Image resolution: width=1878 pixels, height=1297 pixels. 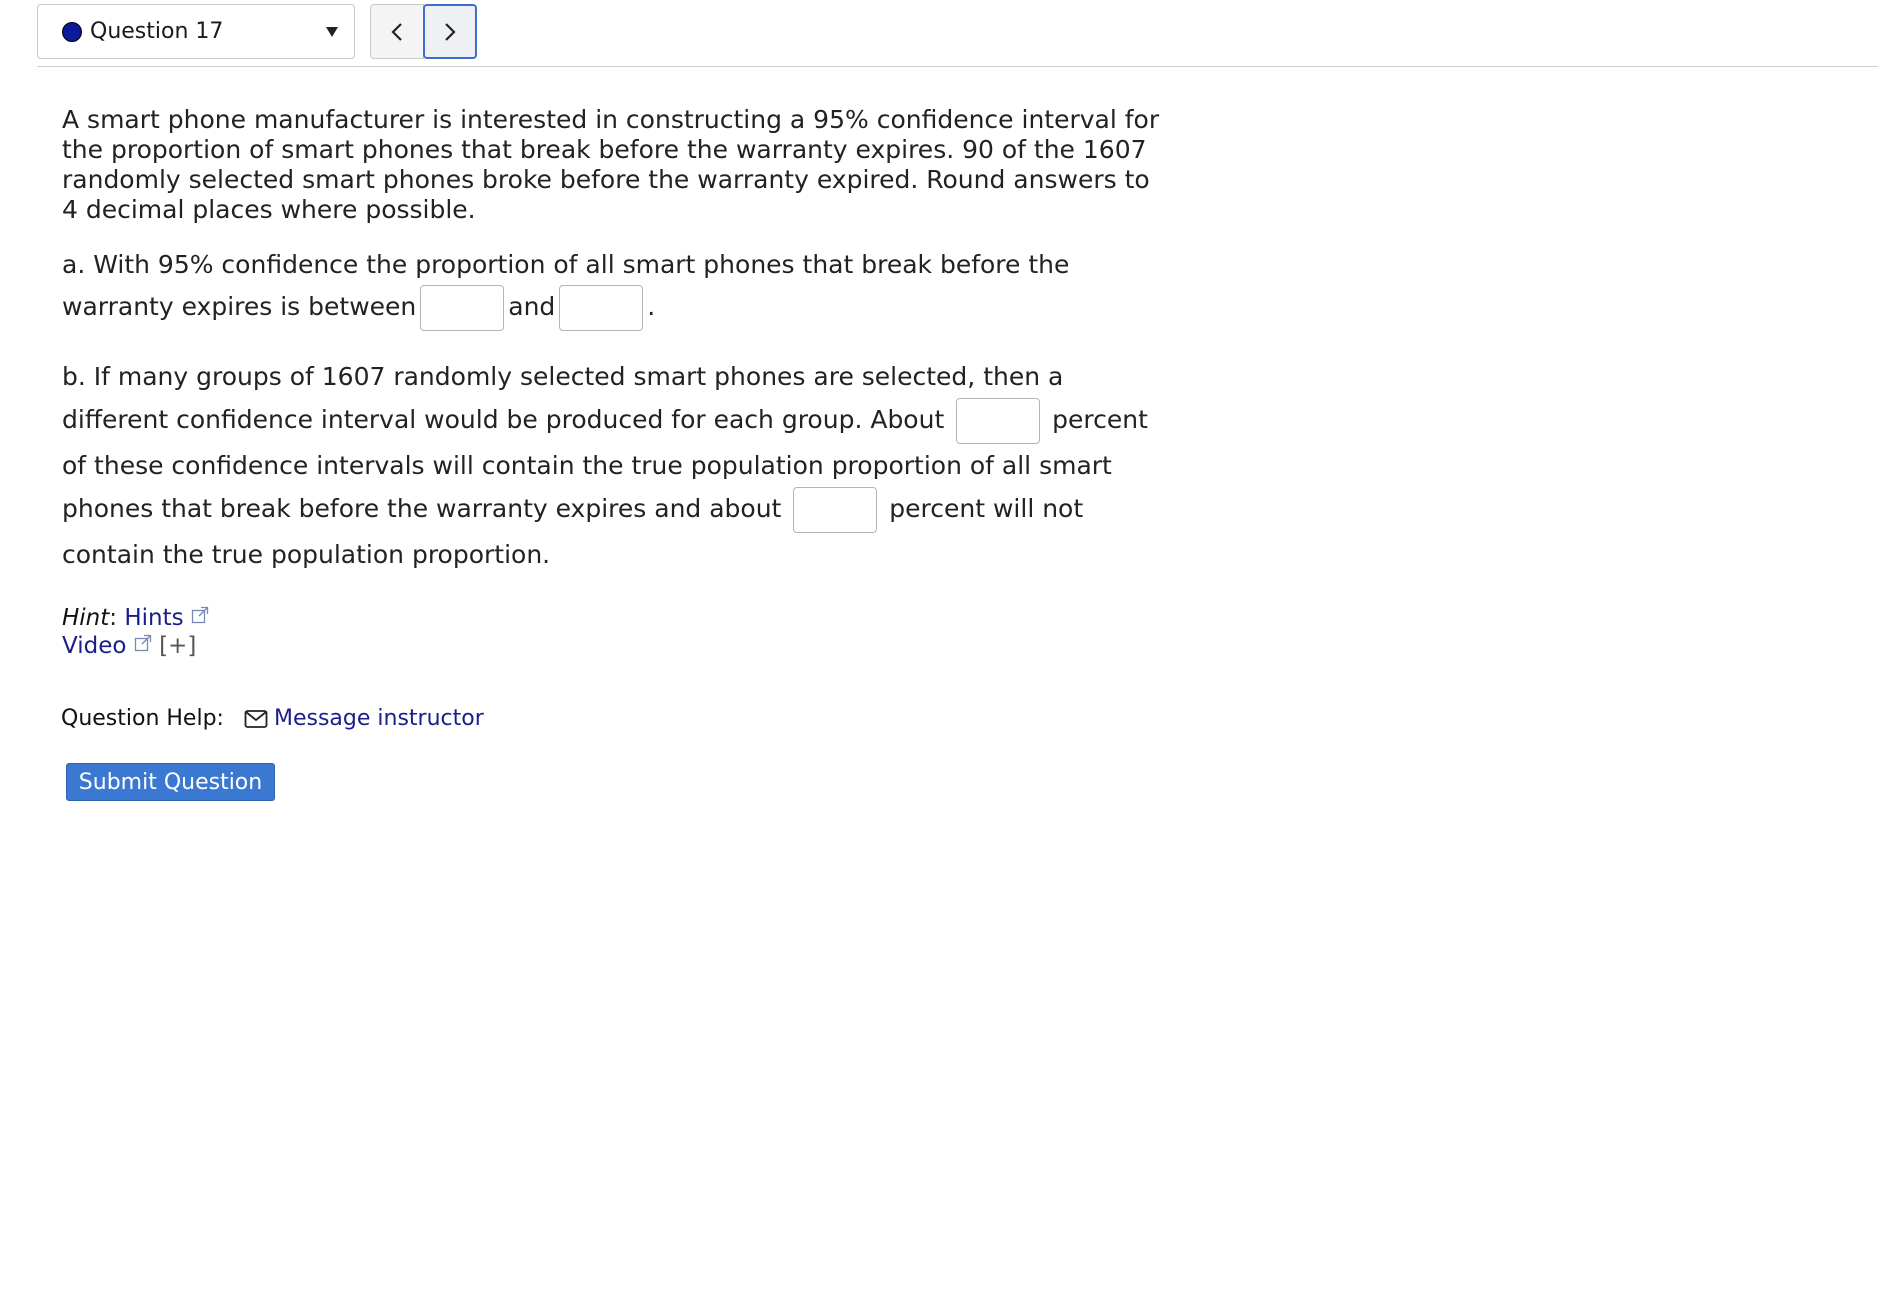 I want to click on hint-label: Hint, so click(x=86, y=618).